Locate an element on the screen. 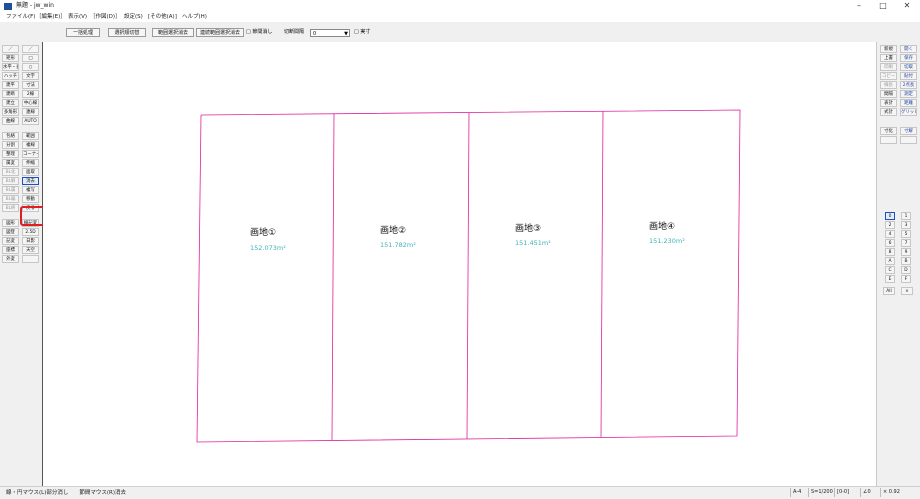 This screenshot has height=499, width=920. layer-button-6: 6 is located at coordinates (890, 243).